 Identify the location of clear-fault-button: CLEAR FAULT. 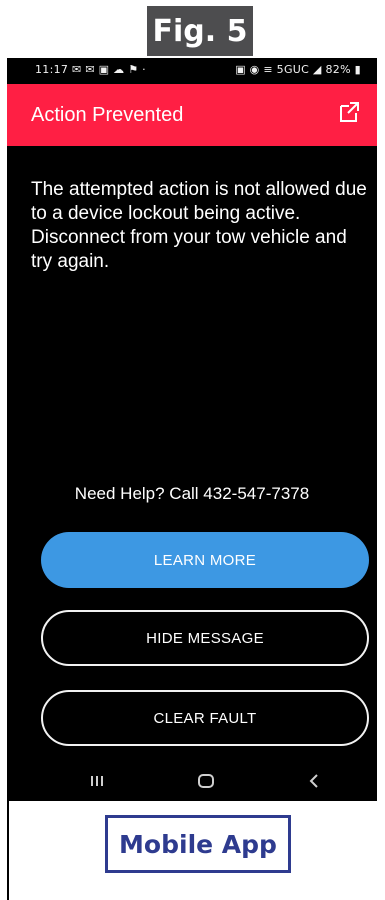
(205, 718).